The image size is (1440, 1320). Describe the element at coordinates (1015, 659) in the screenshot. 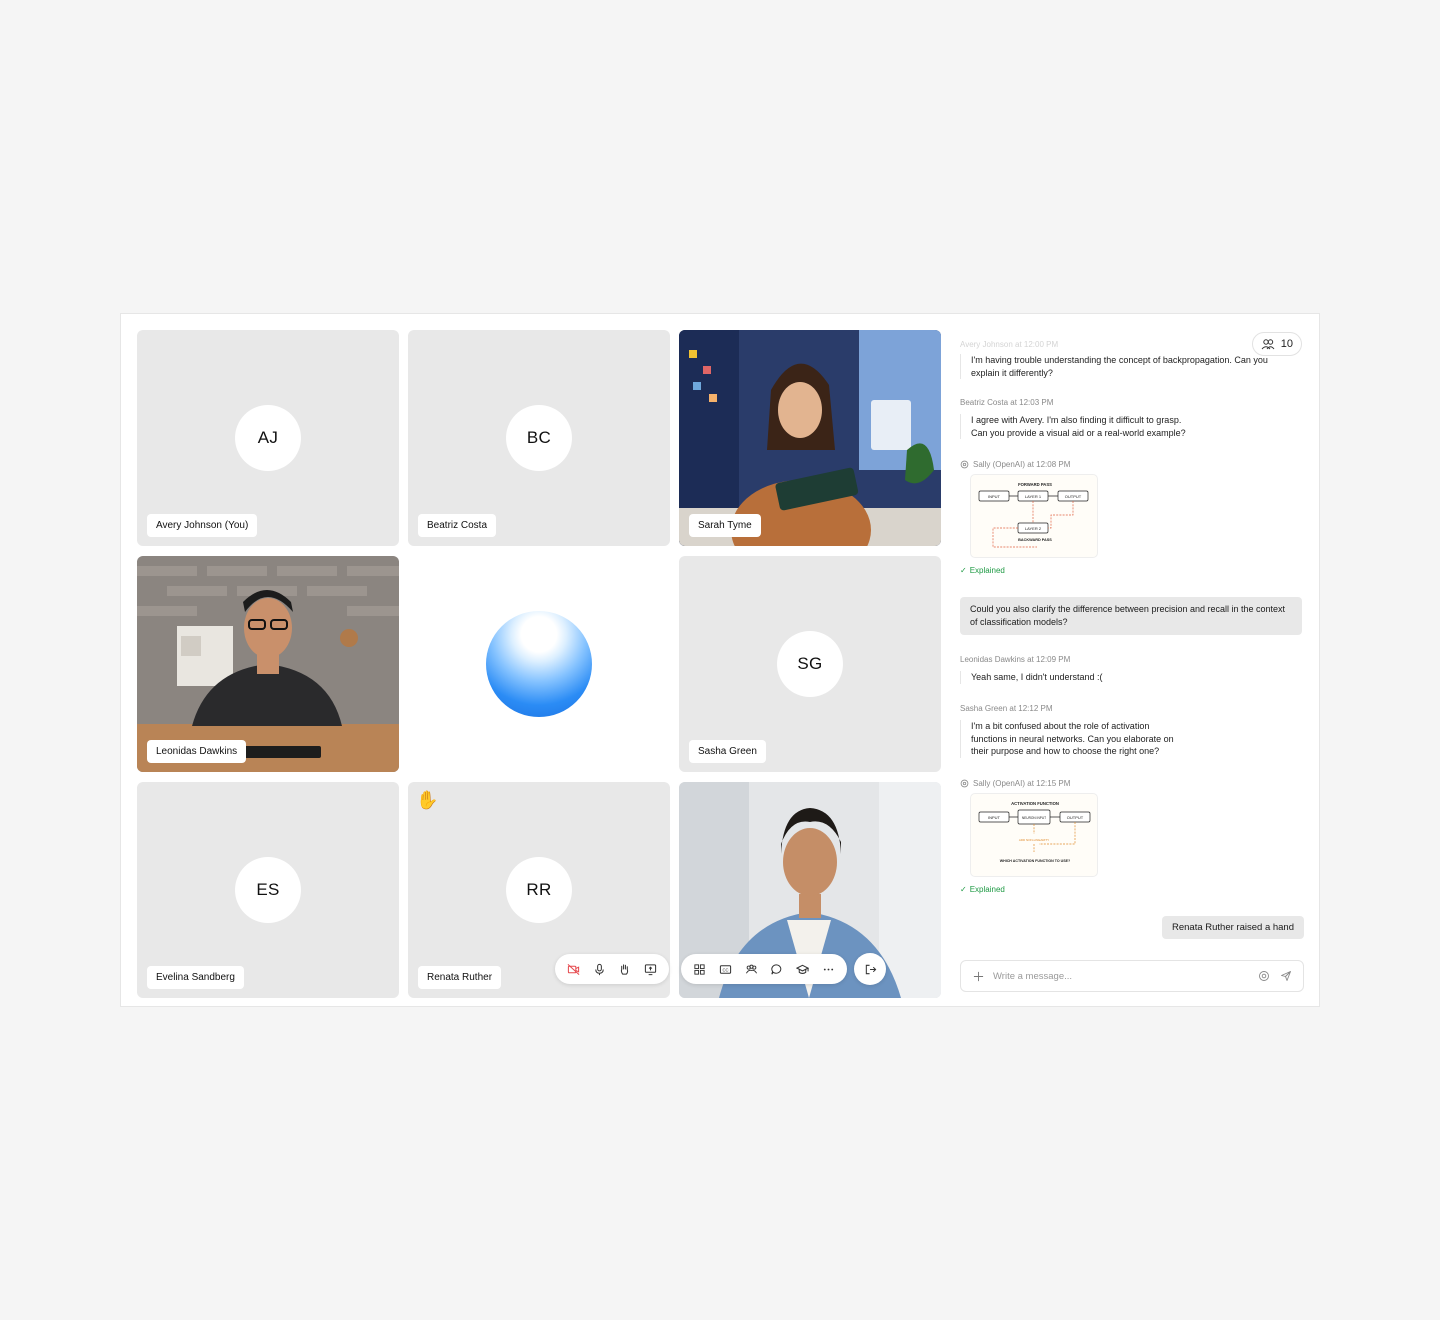

I see `message-author: Leonidas Dawkins at 12:09 PM` at that location.